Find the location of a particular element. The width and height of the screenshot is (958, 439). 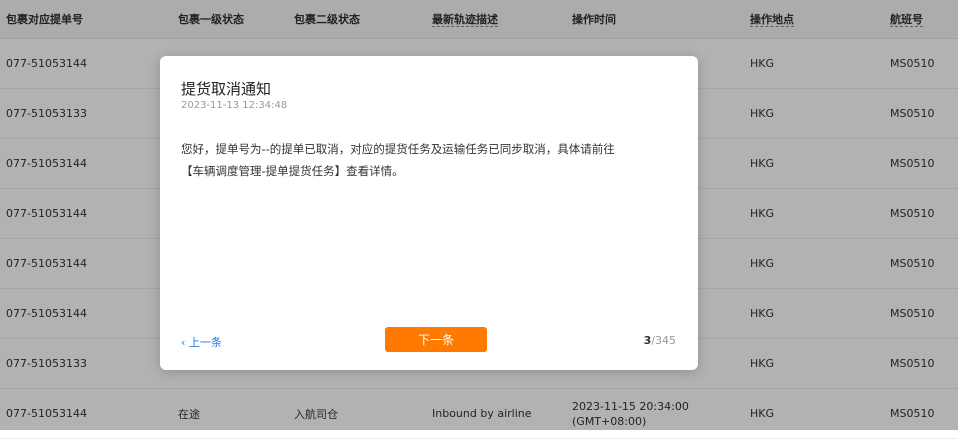

notice-pager: 3/345 is located at coordinates (660, 340).